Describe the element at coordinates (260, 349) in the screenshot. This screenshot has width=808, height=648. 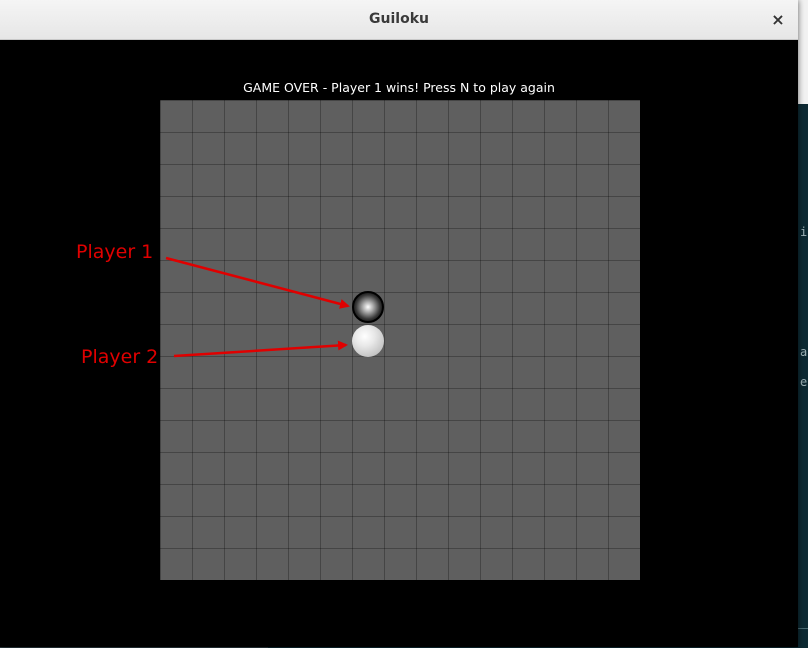
I see `player2-arrow` at that location.